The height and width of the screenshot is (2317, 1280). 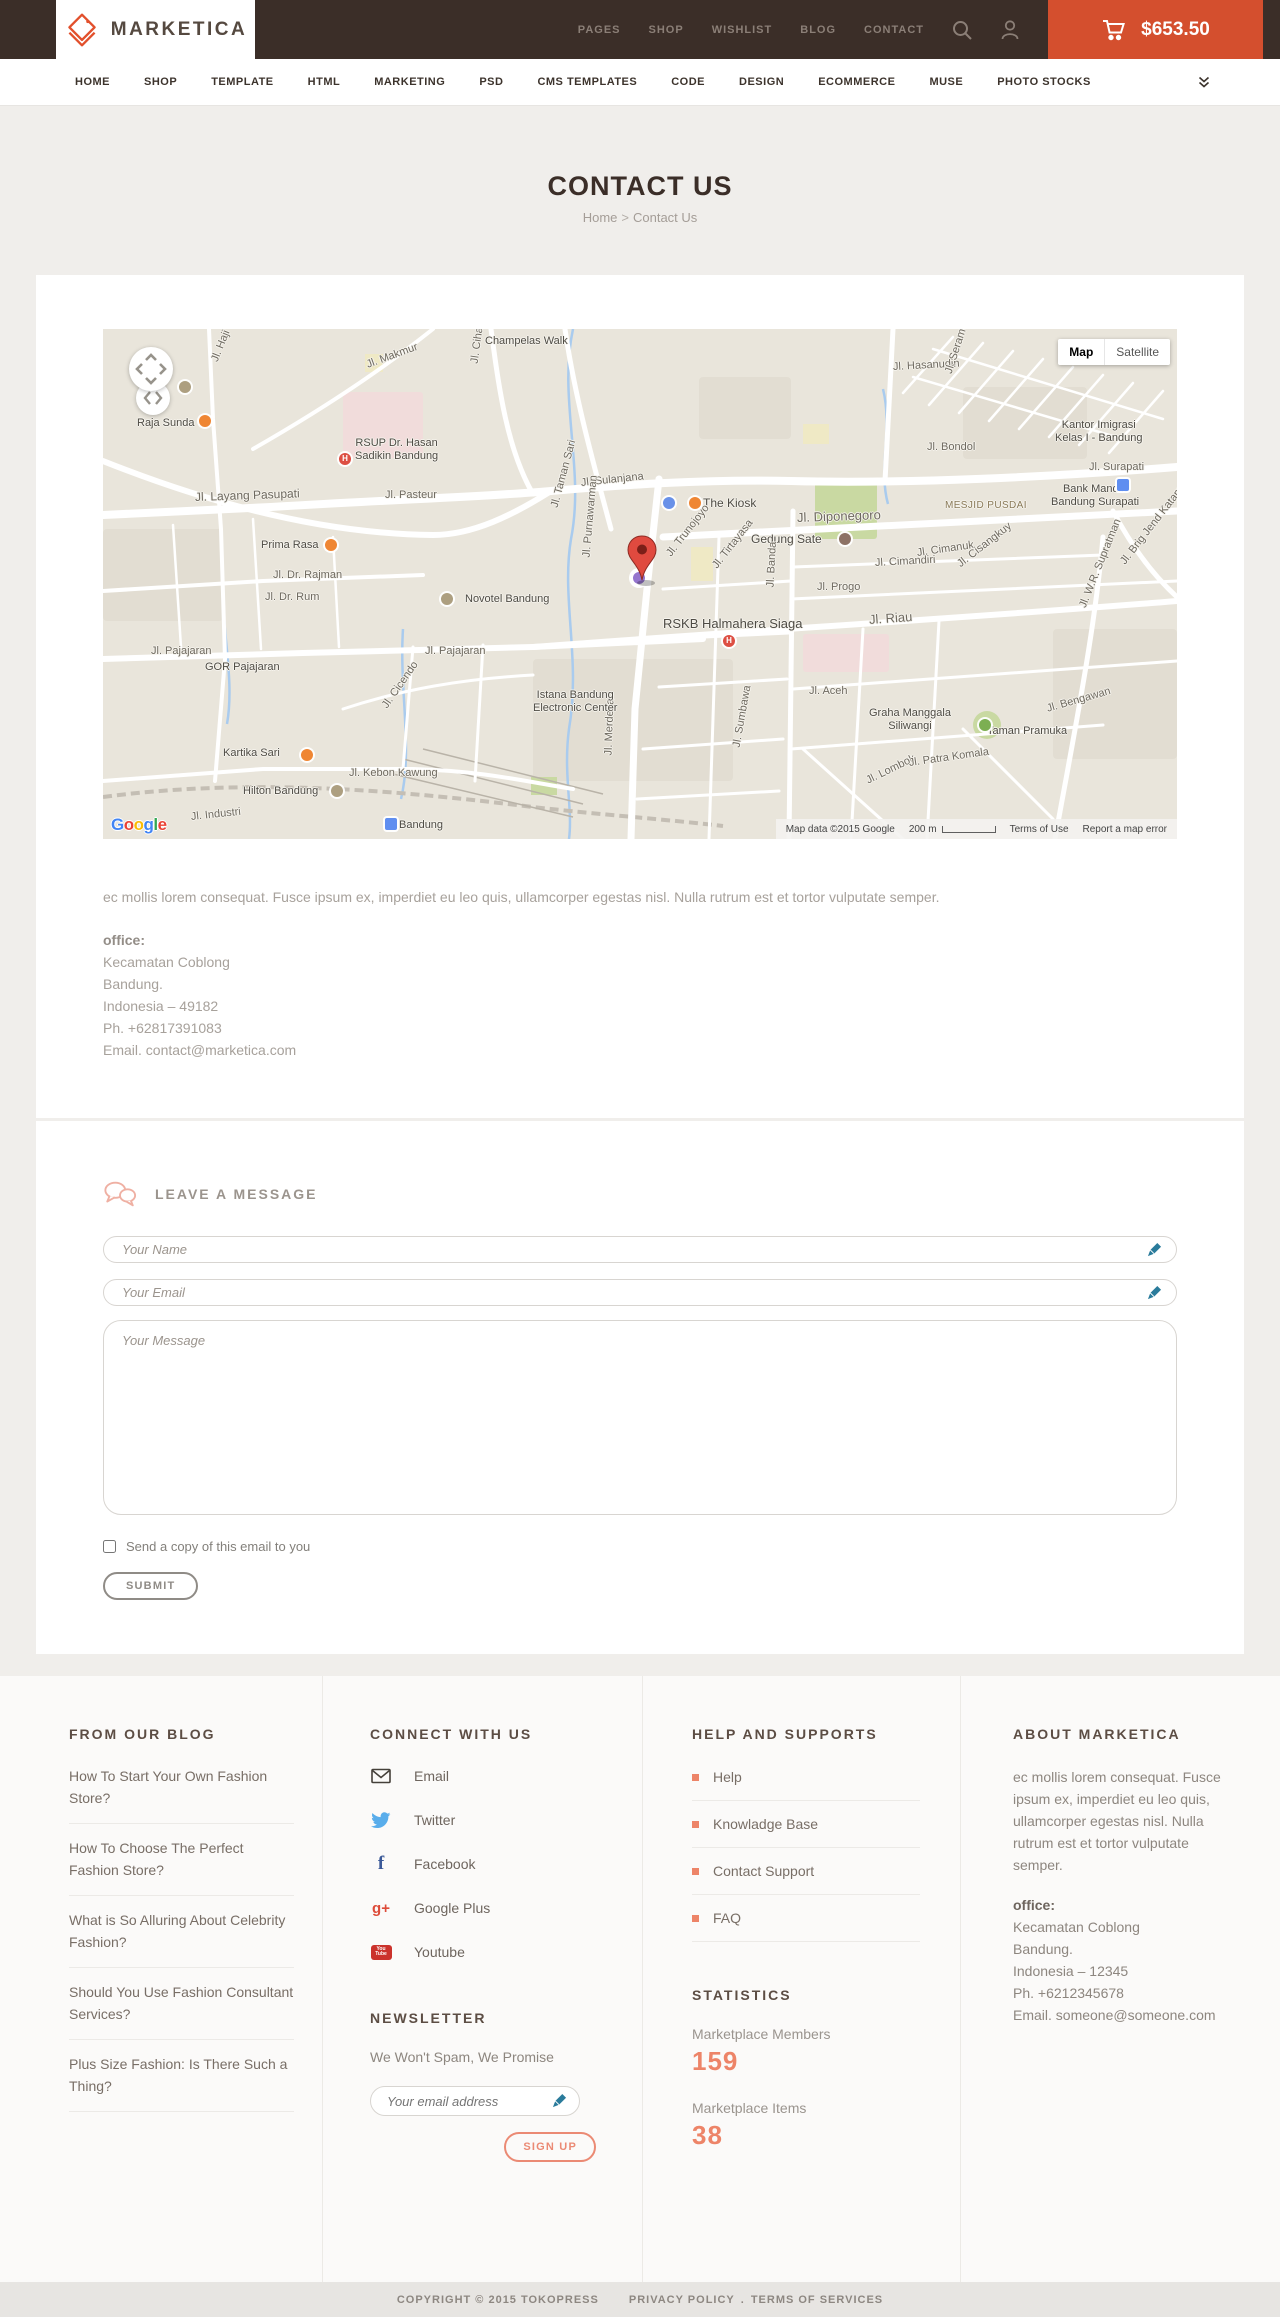 What do you see at coordinates (599, 30) in the screenshot?
I see `header-nav-pages: PAGES` at bounding box center [599, 30].